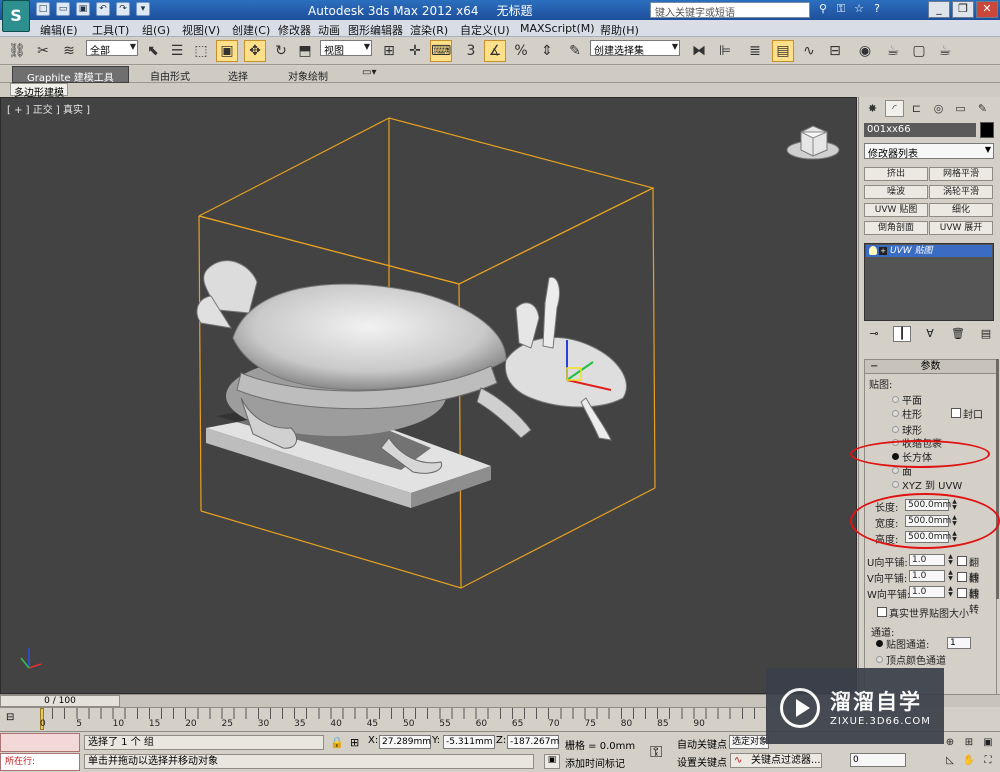 This screenshot has width=1000, height=772. Describe the element at coordinates (415, 51) in the screenshot. I see `select-manipulate-icon: ✛` at that location.